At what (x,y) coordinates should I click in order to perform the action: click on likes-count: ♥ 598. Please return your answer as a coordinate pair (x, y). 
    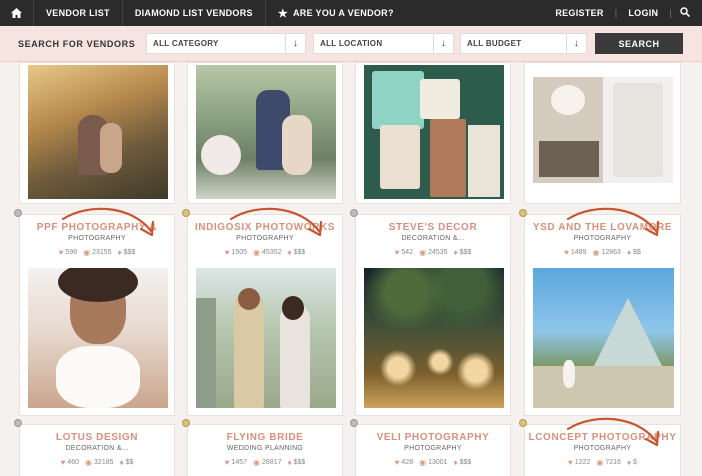
    Looking at the image, I should click on (68, 252).